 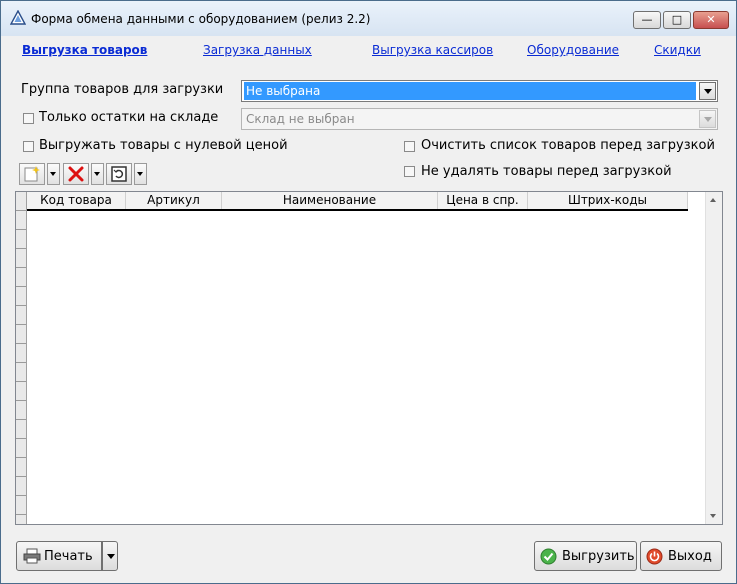 What do you see at coordinates (409, 171) in the screenshot?
I see `no-delete-checkbox` at bounding box center [409, 171].